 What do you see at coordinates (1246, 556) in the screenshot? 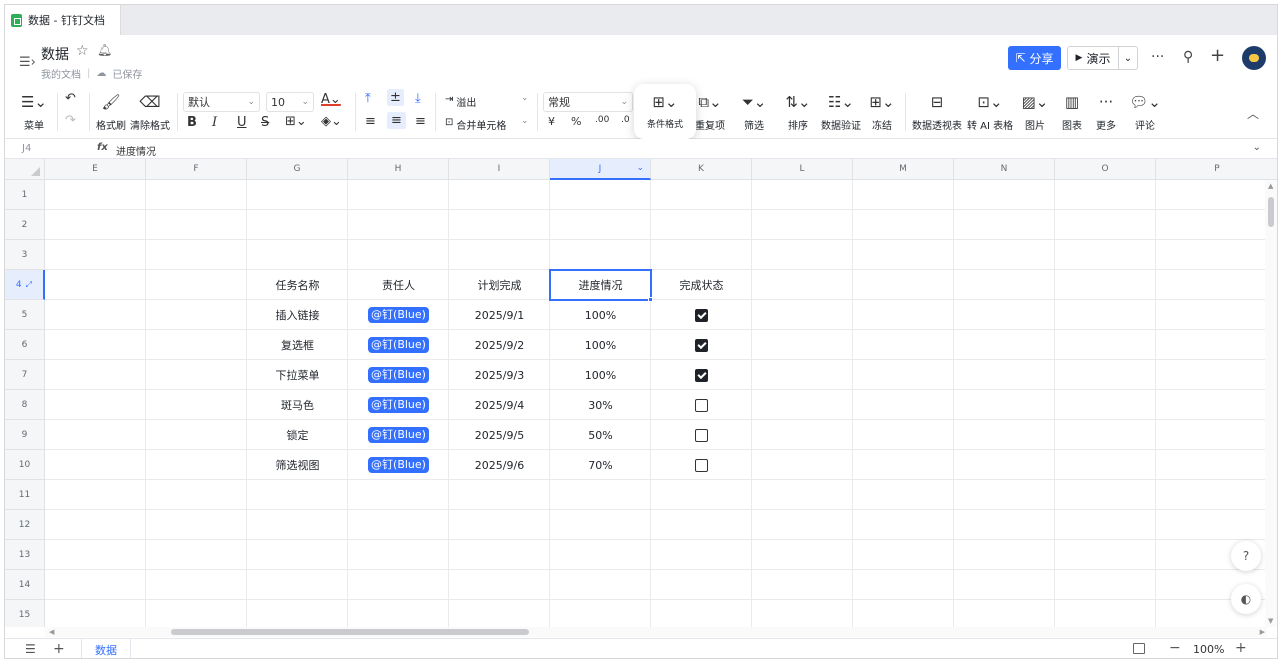
I see `help-button: ?` at bounding box center [1246, 556].